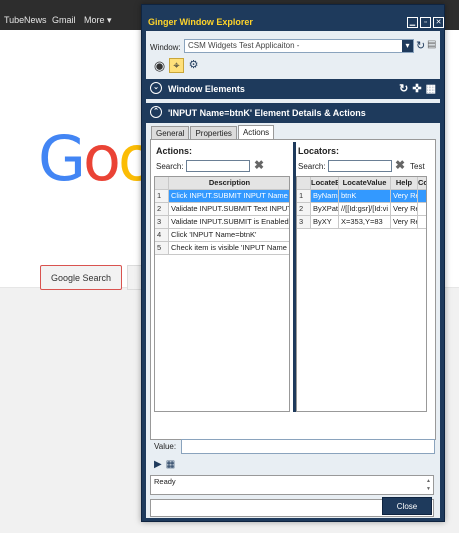 This screenshot has height=533, width=459. Describe the element at coordinates (325, 196) in the screenshot. I see `locate-by: ByNam` at that location.